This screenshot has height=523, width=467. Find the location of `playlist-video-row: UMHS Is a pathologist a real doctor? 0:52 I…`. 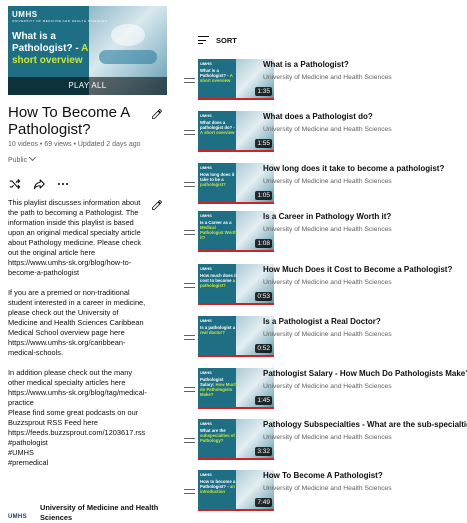

playlist-video-row: UMHS Is a pathologist a real doctor? 0:52 I… is located at coordinates (324, 340).